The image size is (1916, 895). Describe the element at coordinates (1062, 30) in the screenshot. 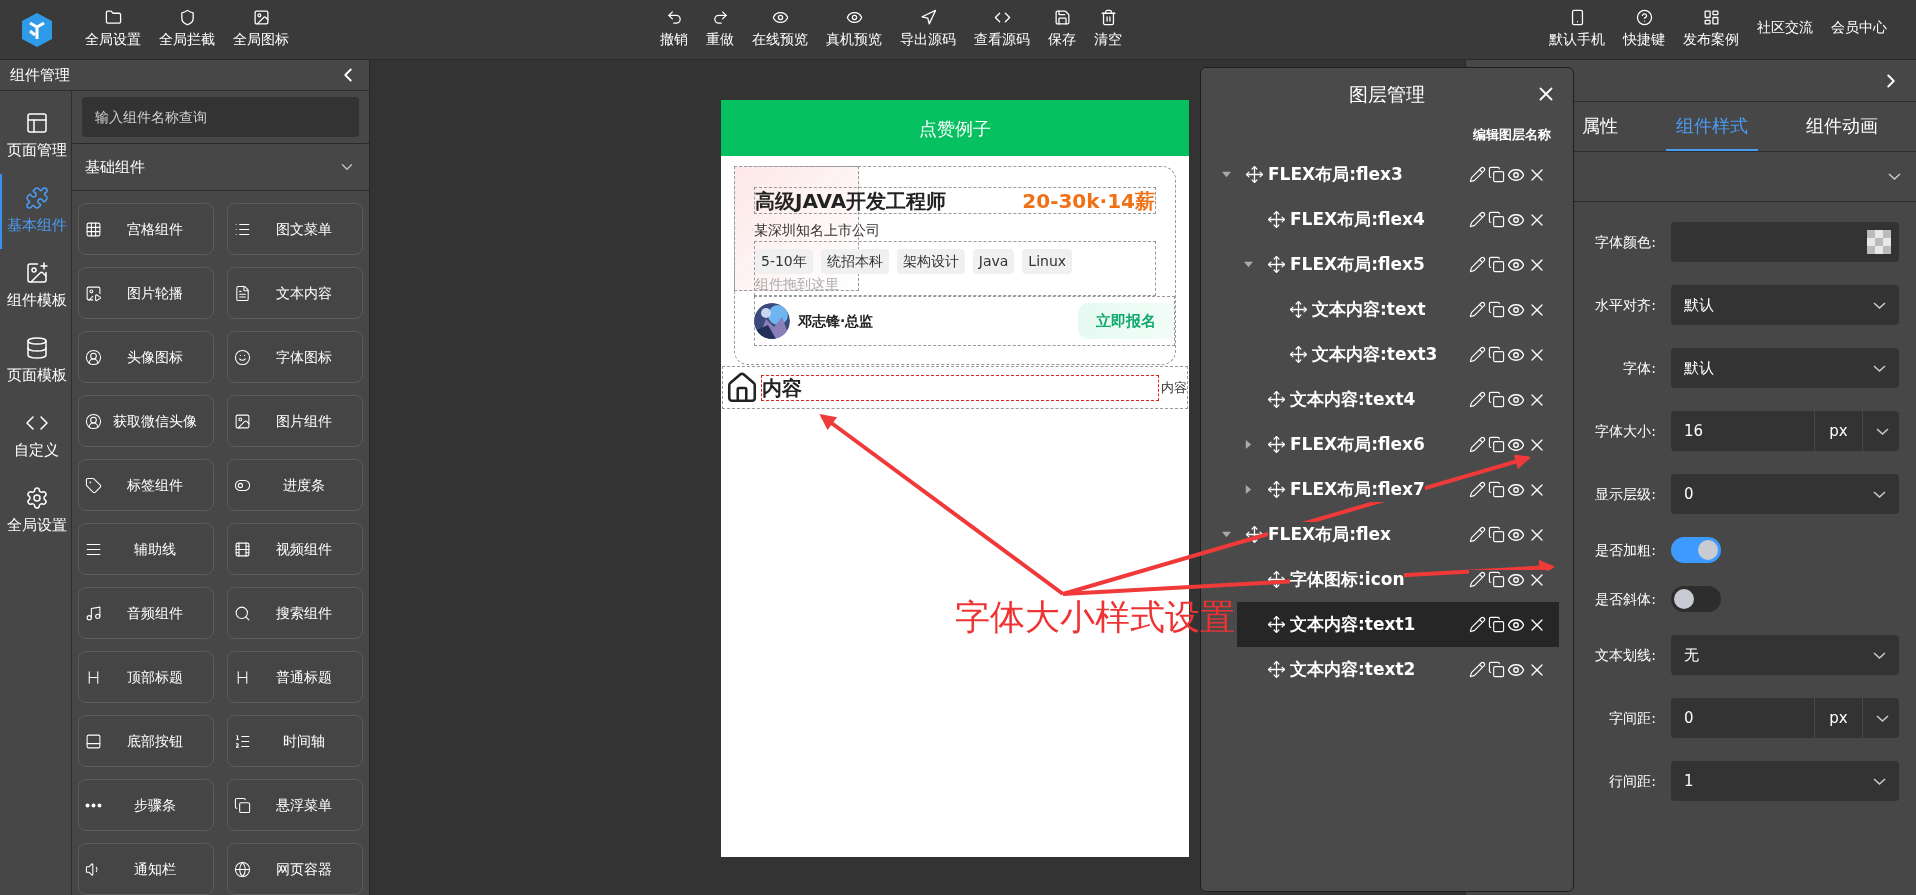

I see `toolbar-button: 保存` at that location.